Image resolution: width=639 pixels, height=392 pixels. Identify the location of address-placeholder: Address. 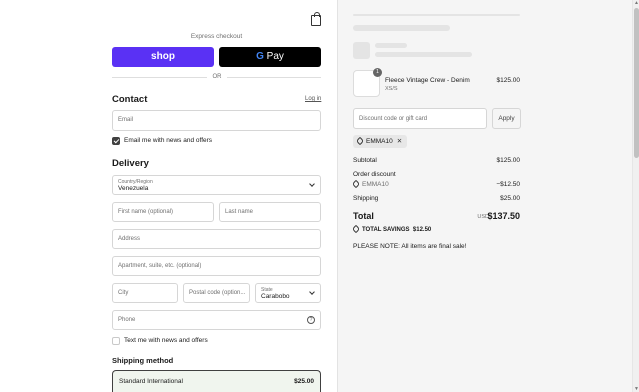
(129, 239).